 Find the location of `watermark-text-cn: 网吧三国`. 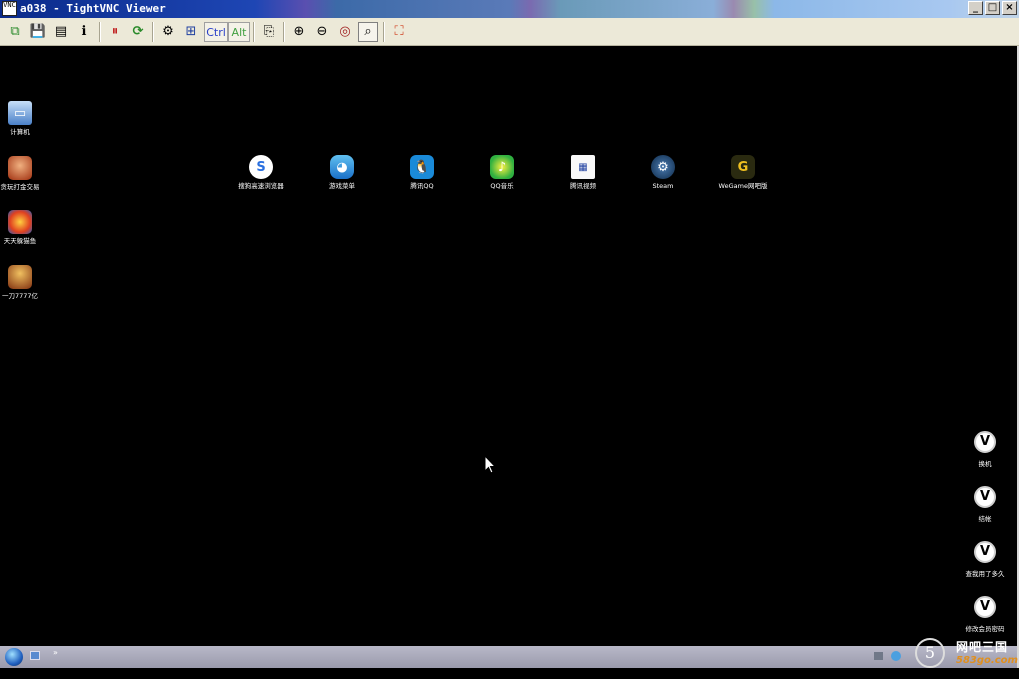

watermark-text-cn: 网吧三国 is located at coordinates (982, 647).